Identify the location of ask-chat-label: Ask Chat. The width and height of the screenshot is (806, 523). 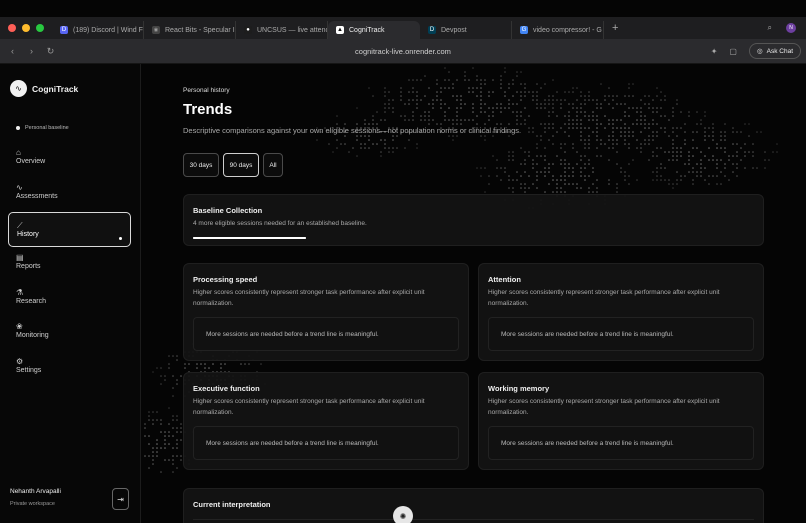
(779, 51).